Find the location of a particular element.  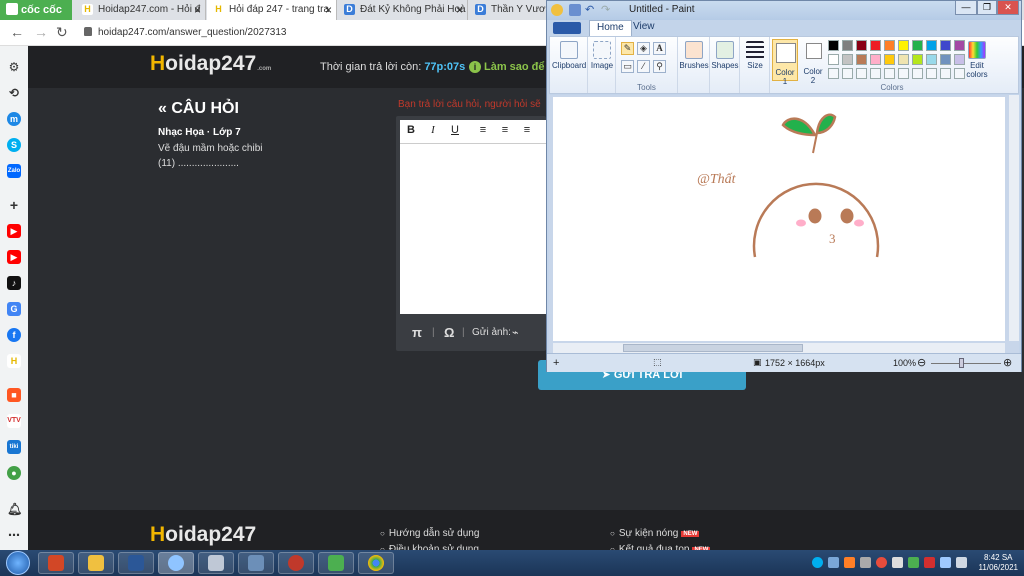

forward-arrow-icon: → is located at coordinates (41, 32).